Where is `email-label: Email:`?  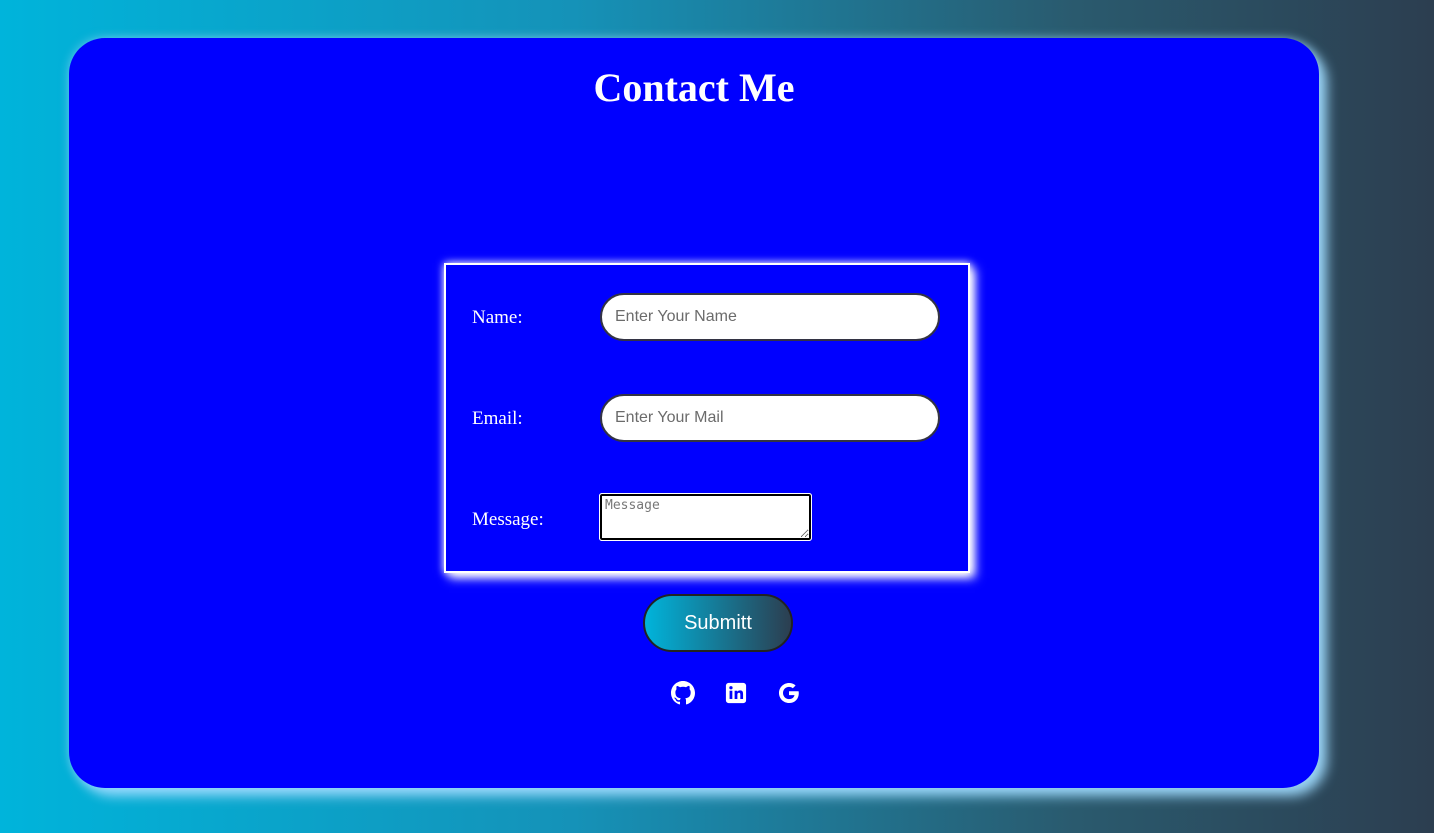
email-label: Email: is located at coordinates (497, 418).